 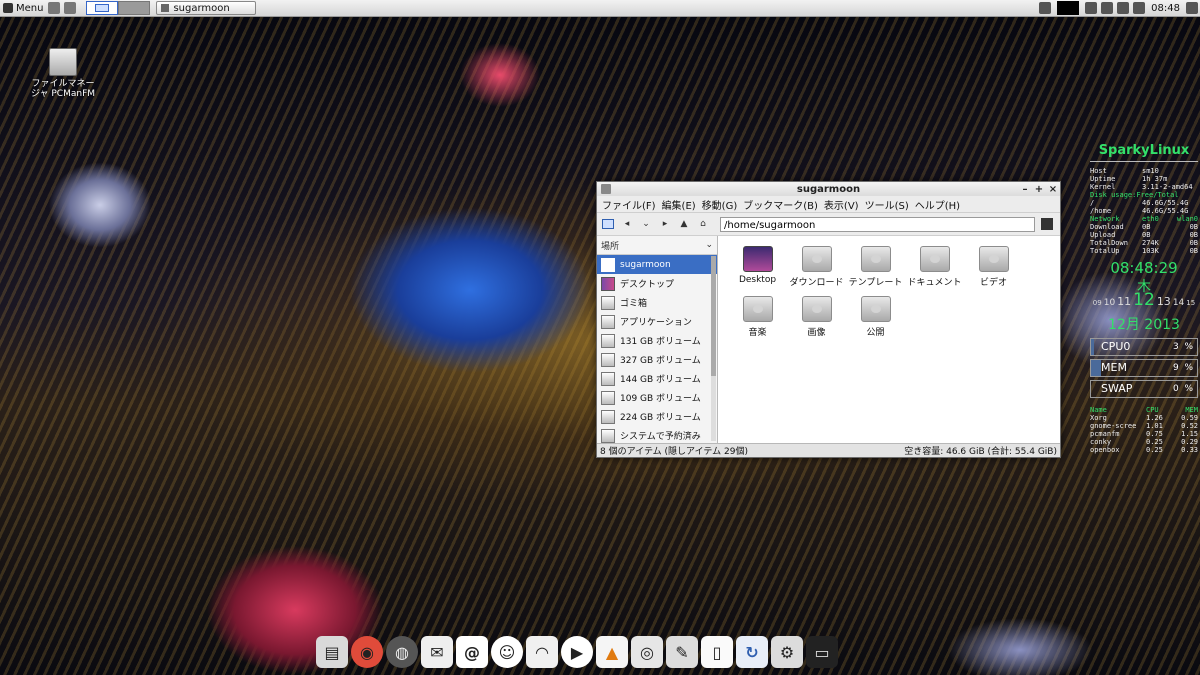 I want to click on sidebar-item-label: 327 GB ボリューム, so click(x=660, y=361).